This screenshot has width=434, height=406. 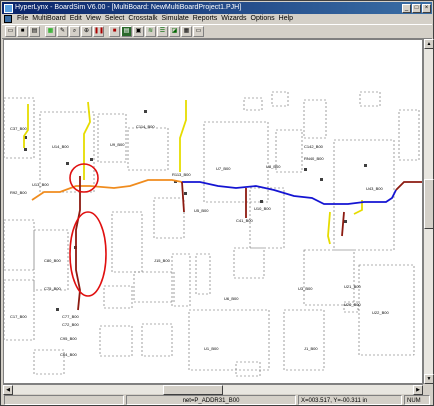 What do you see at coordinates (352, 304) in the screenshot?
I see `label-u20: U20_B00` at bounding box center [352, 304].